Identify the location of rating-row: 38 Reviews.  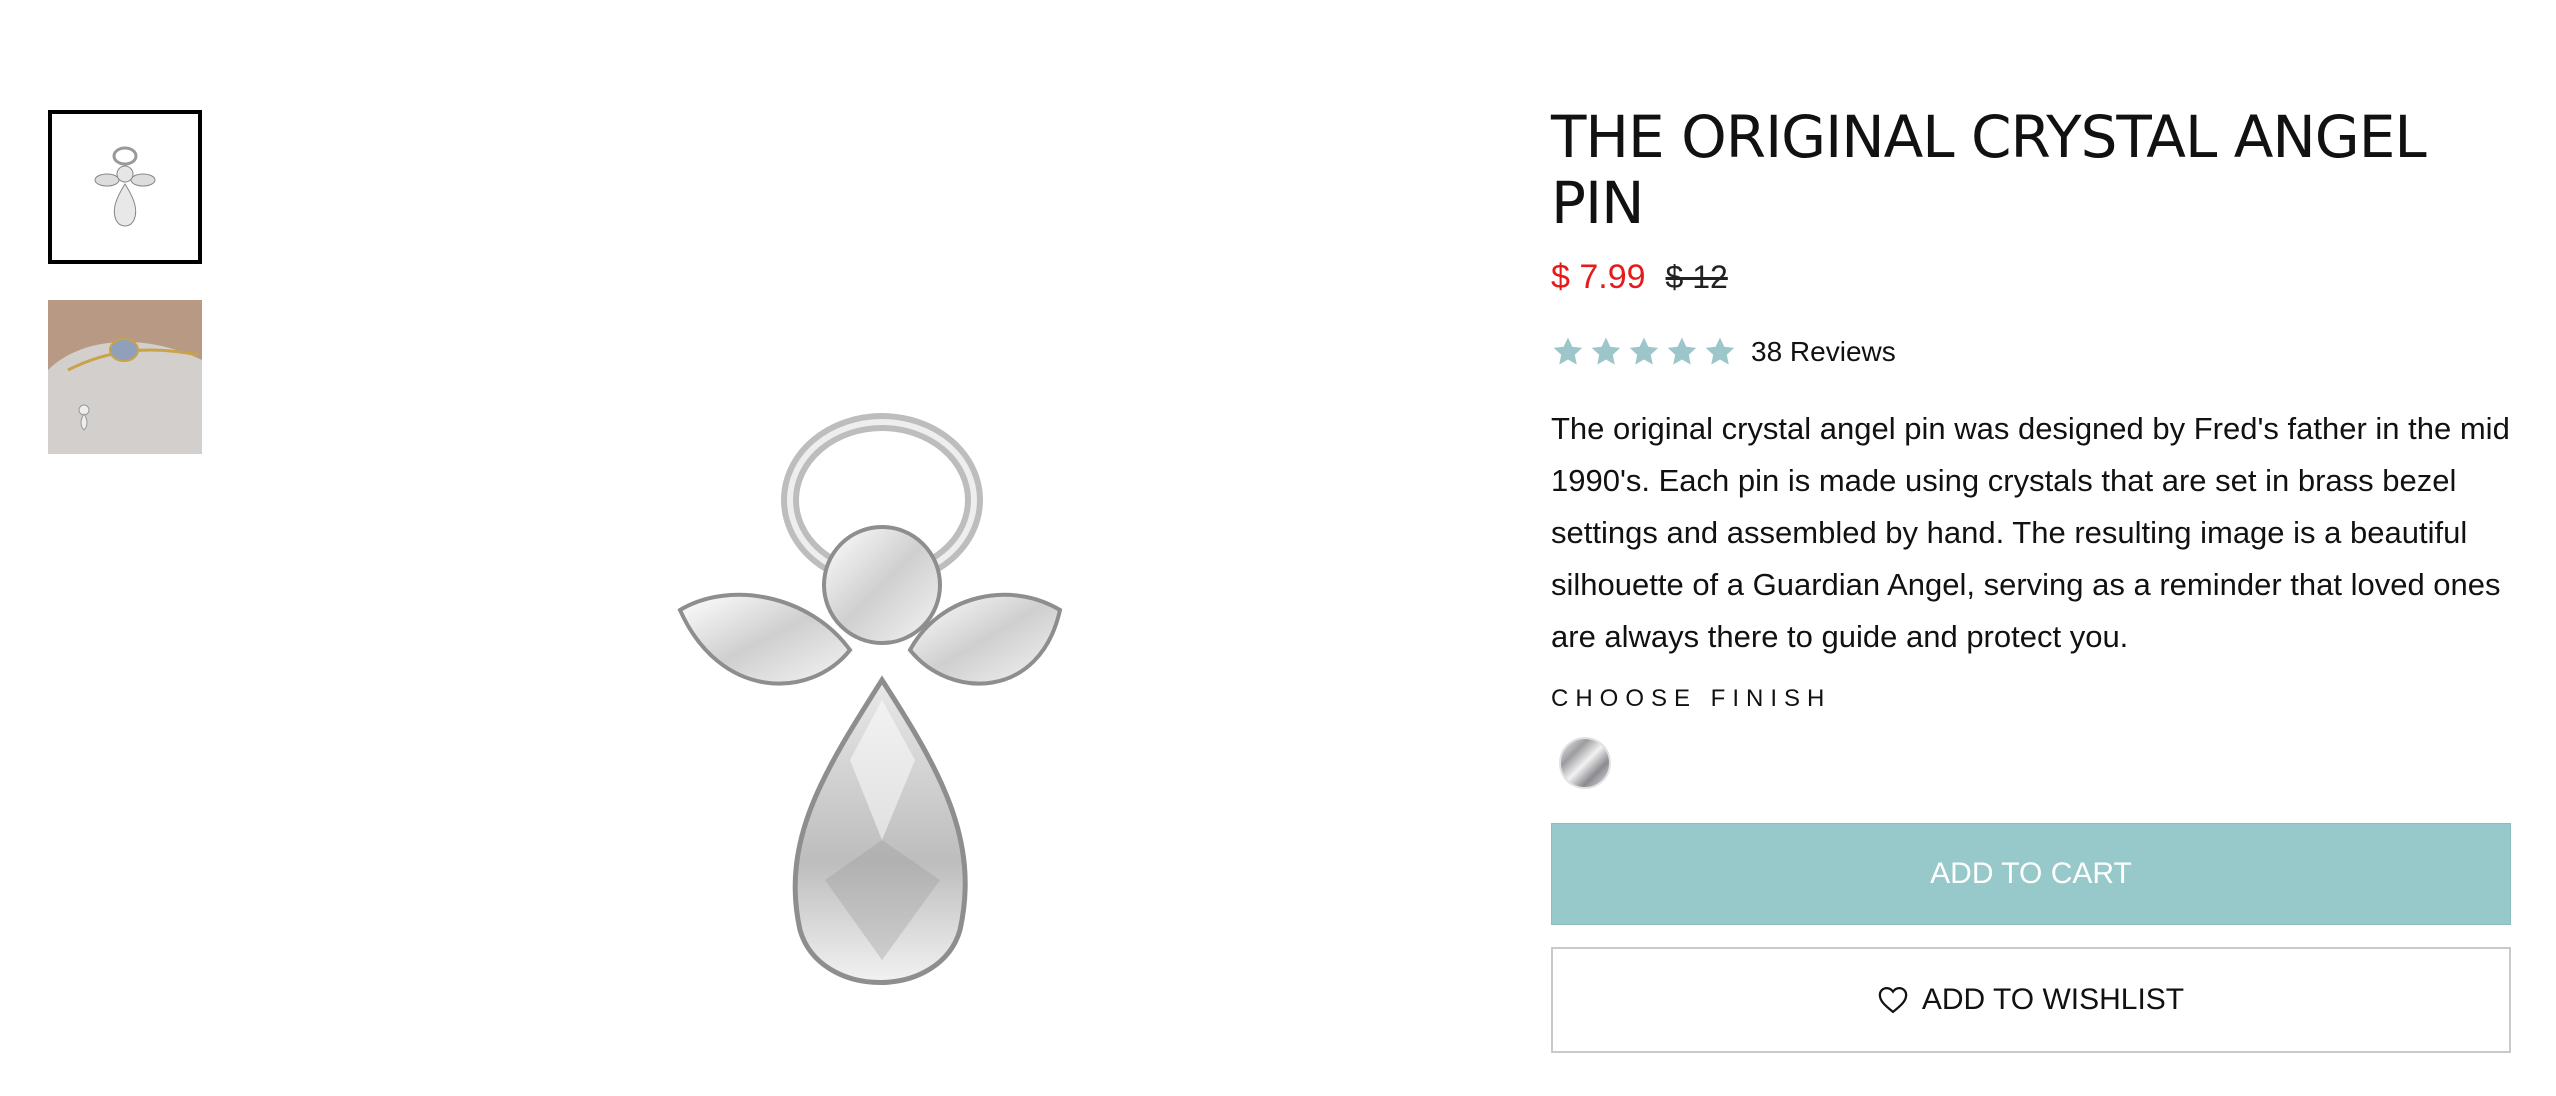
(2031, 352).